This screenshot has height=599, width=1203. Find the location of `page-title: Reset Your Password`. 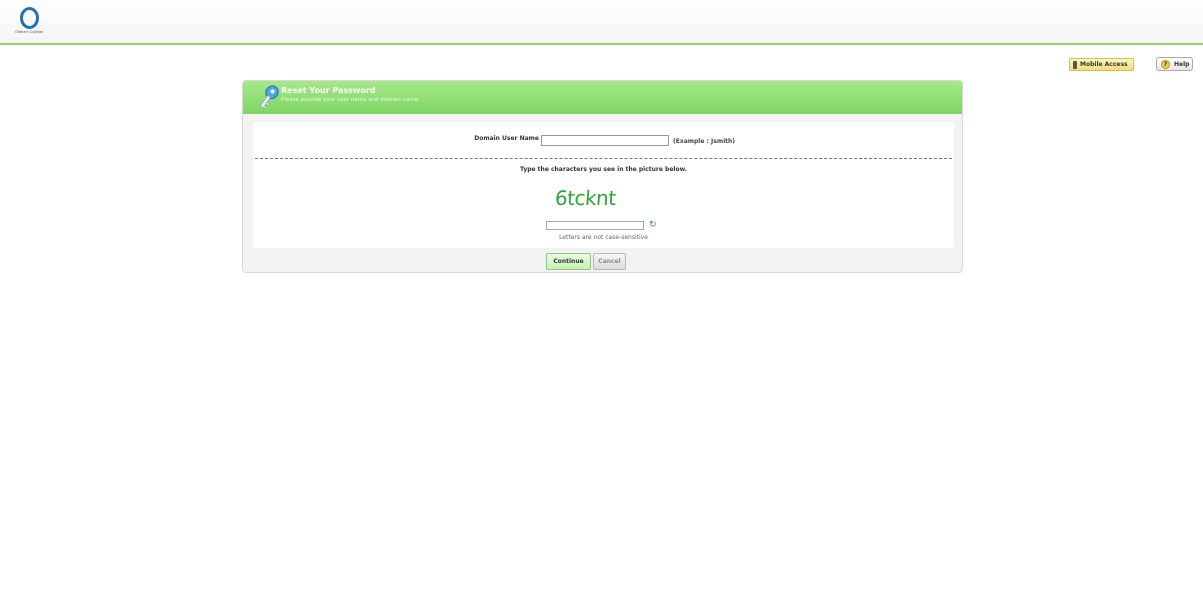

page-title: Reset Your Password is located at coordinates (328, 90).